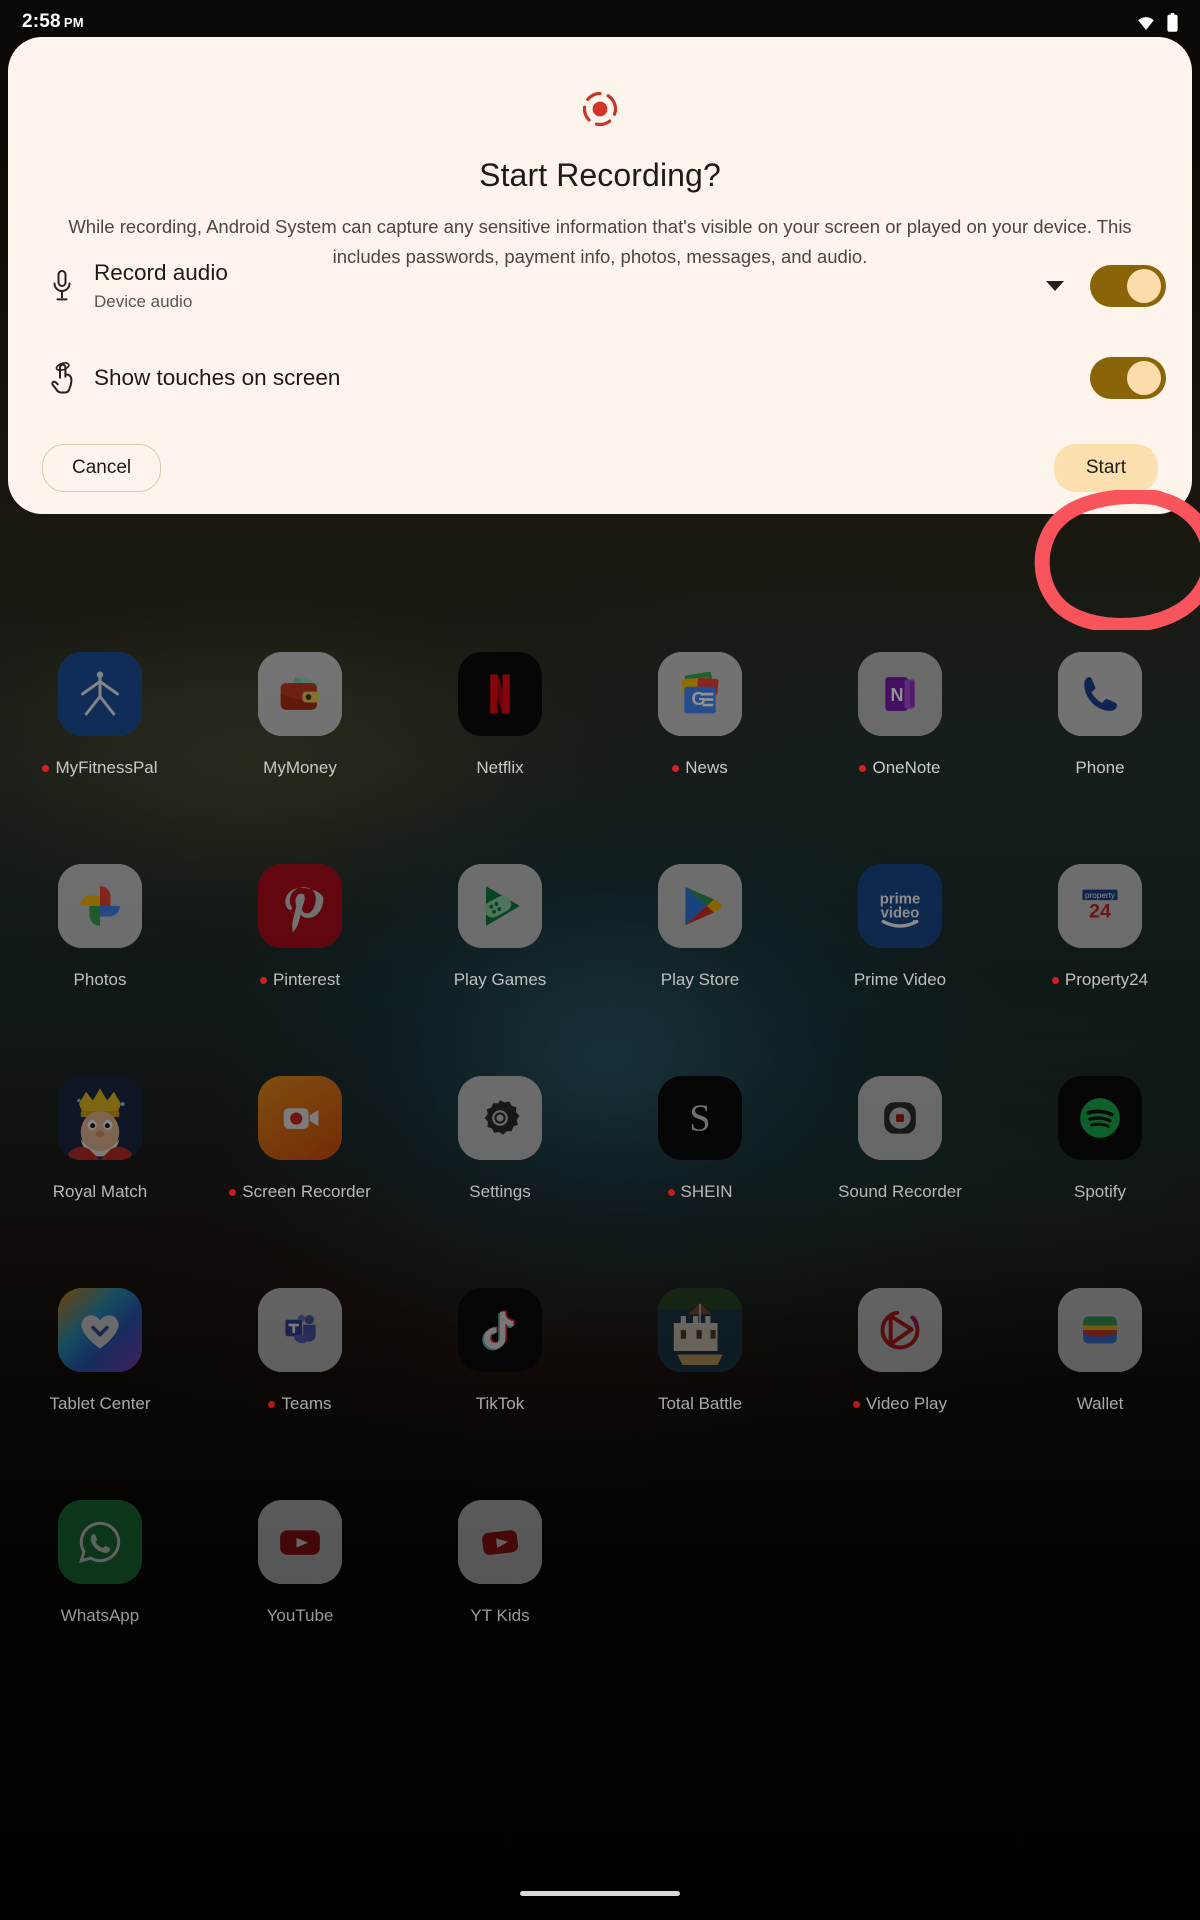 This screenshot has width=1200, height=1920. What do you see at coordinates (600, 109) in the screenshot?
I see `screen-record-icon` at bounding box center [600, 109].